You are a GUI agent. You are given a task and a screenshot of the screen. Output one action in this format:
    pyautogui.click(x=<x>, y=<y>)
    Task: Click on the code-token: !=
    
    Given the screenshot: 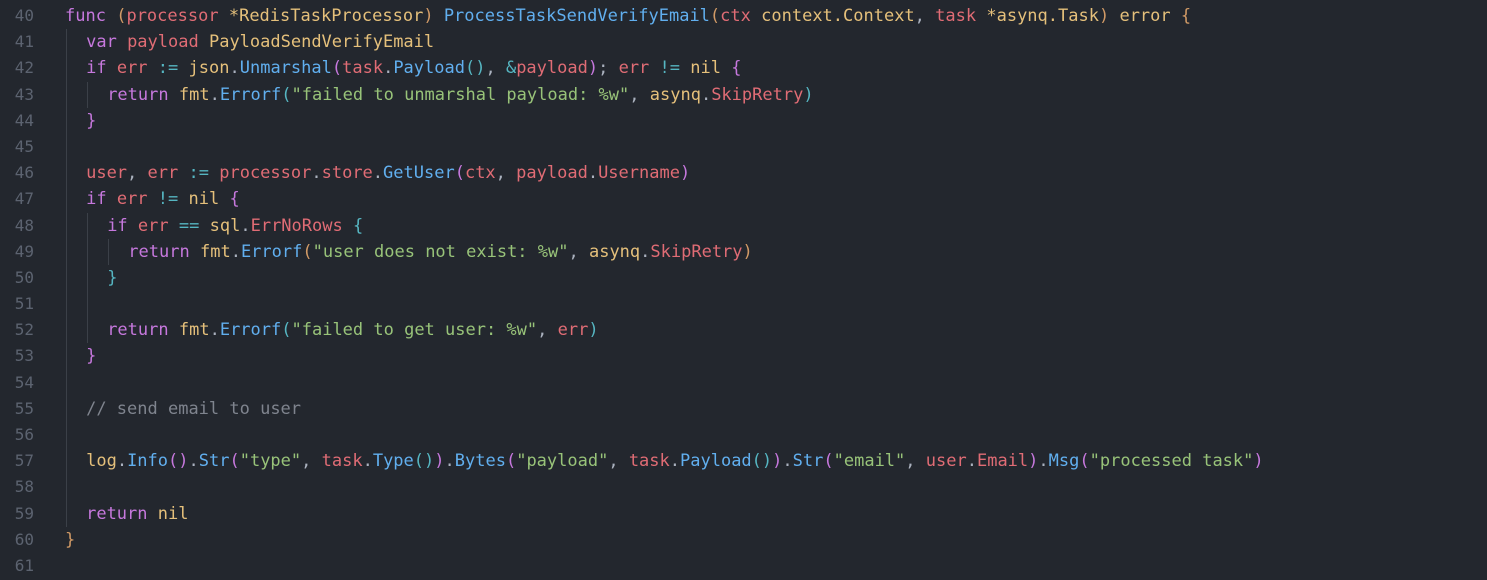 What is the action you would take?
    pyautogui.click(x=168, y=199)
    